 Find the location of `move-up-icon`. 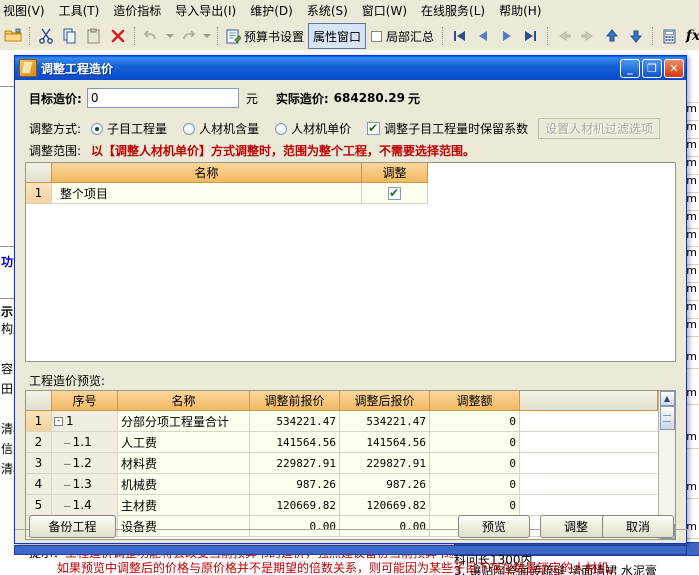

move-up-icon is located at coordinates (612, 36).